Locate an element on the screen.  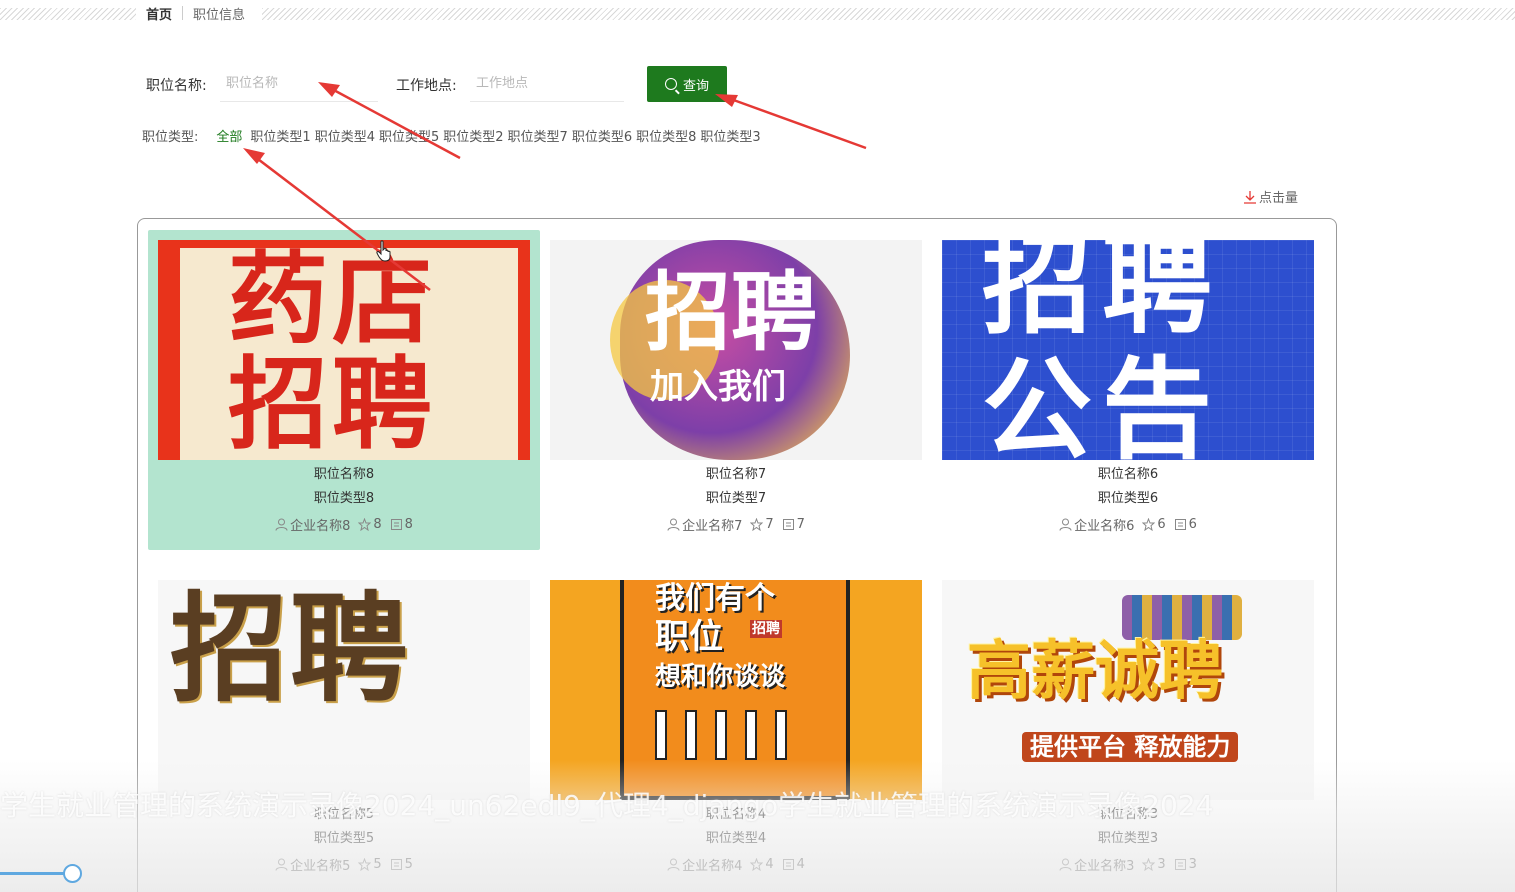
hand-cursor-icon is located at coordinates (383, 251).